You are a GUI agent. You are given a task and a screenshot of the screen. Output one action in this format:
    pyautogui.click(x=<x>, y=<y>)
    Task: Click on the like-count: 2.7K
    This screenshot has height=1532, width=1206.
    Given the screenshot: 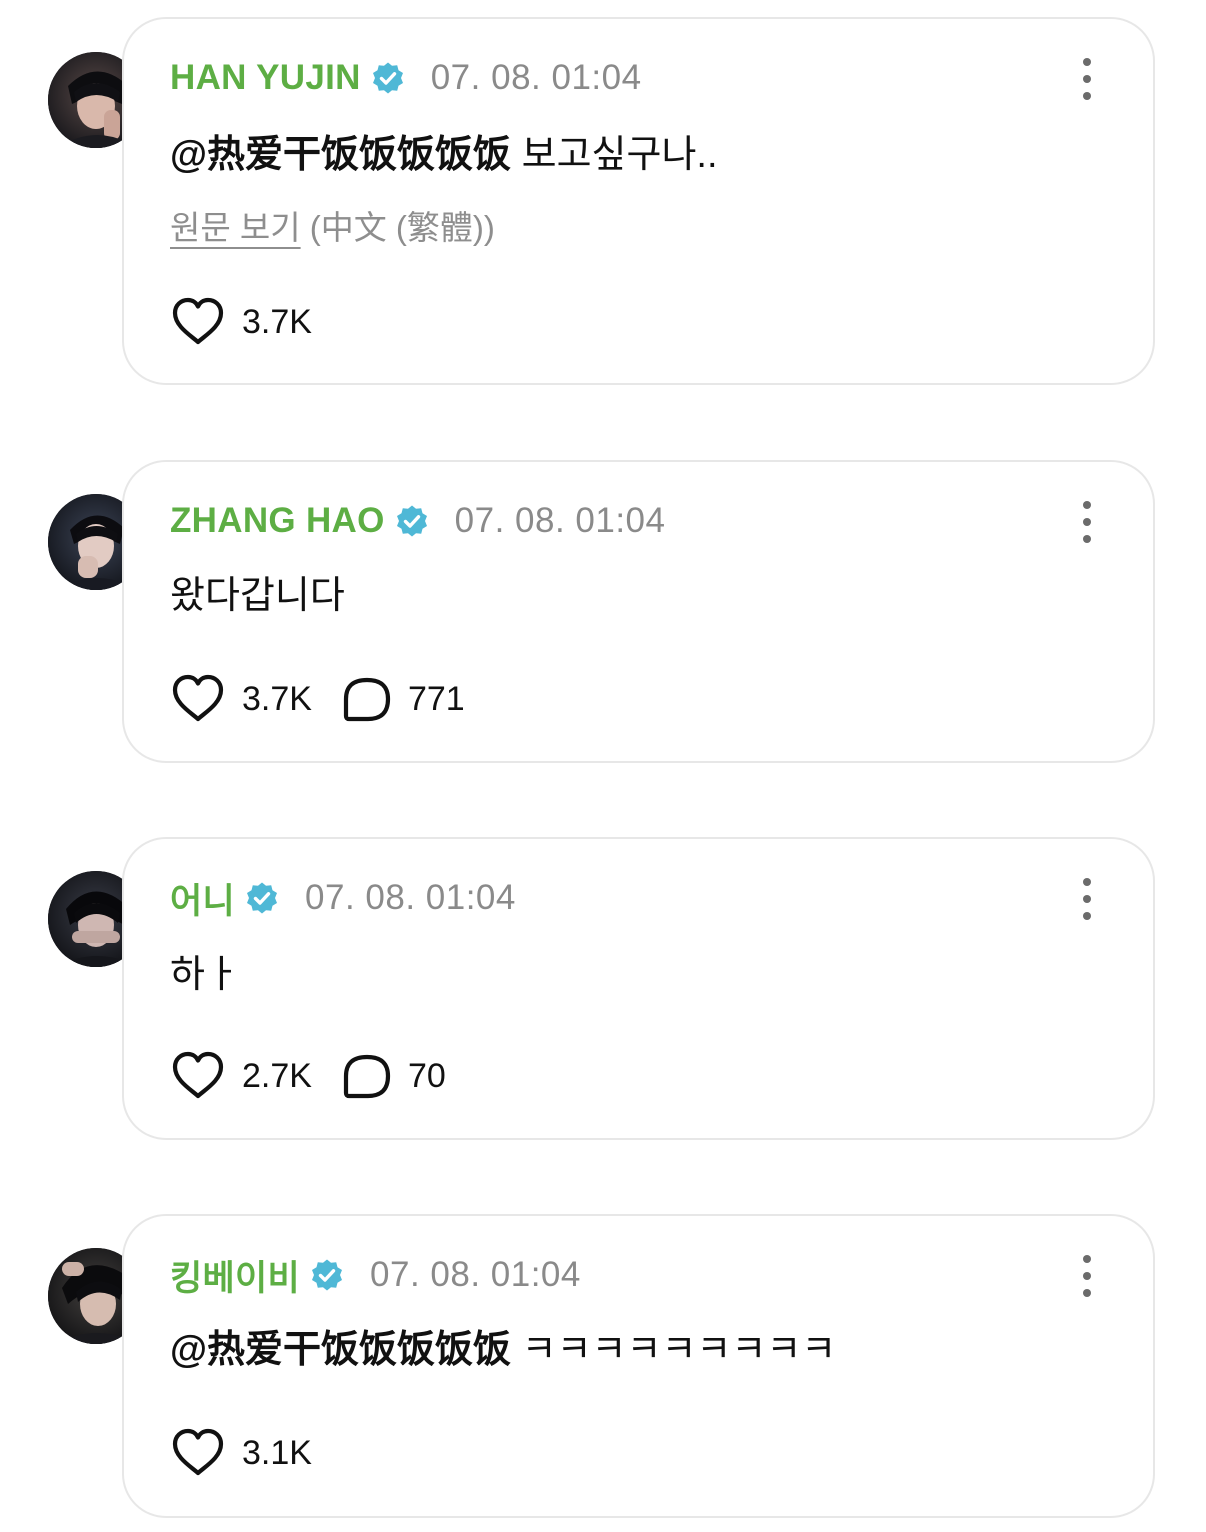 What is the action you would take?
    pyautogui.click(x=277, y=1075)
    